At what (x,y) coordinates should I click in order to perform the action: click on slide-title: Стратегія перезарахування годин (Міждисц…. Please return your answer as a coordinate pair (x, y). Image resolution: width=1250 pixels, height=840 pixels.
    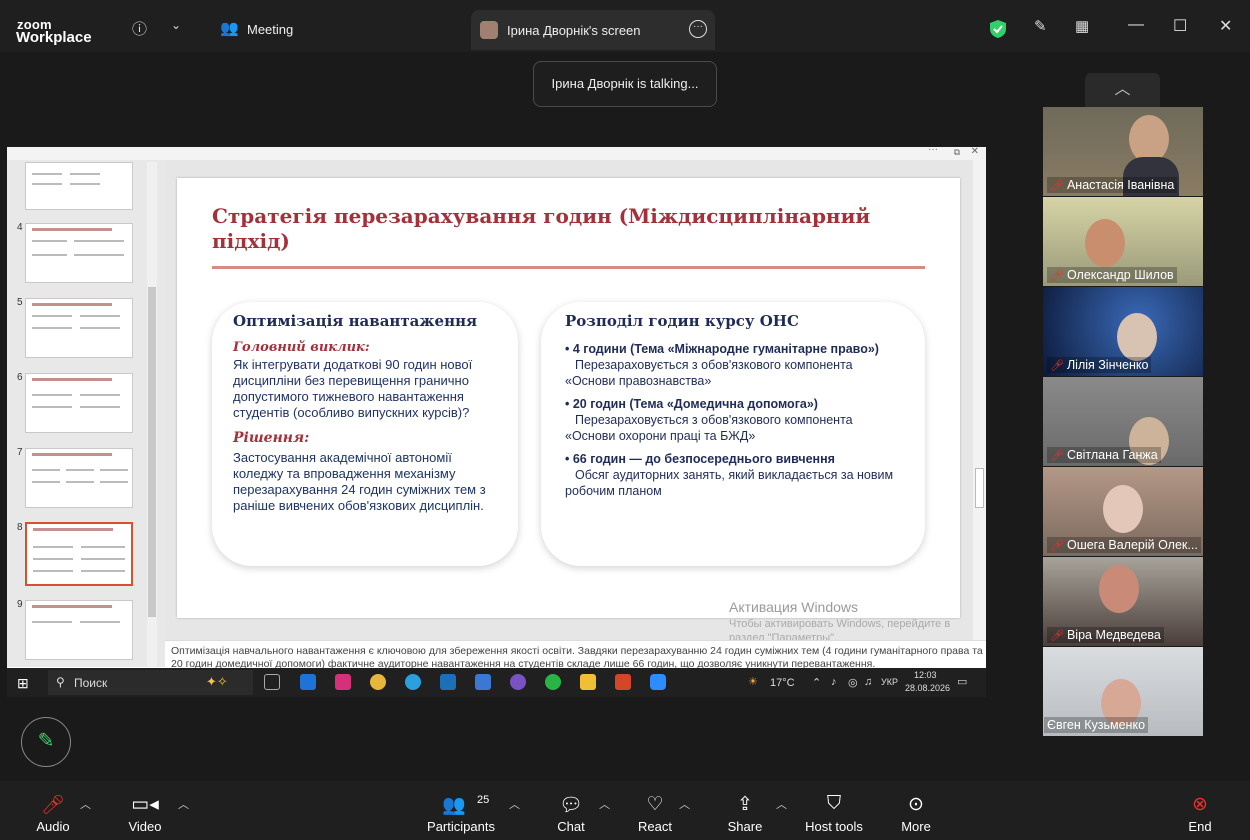
    Looking at the image, I should click on (541, 228).